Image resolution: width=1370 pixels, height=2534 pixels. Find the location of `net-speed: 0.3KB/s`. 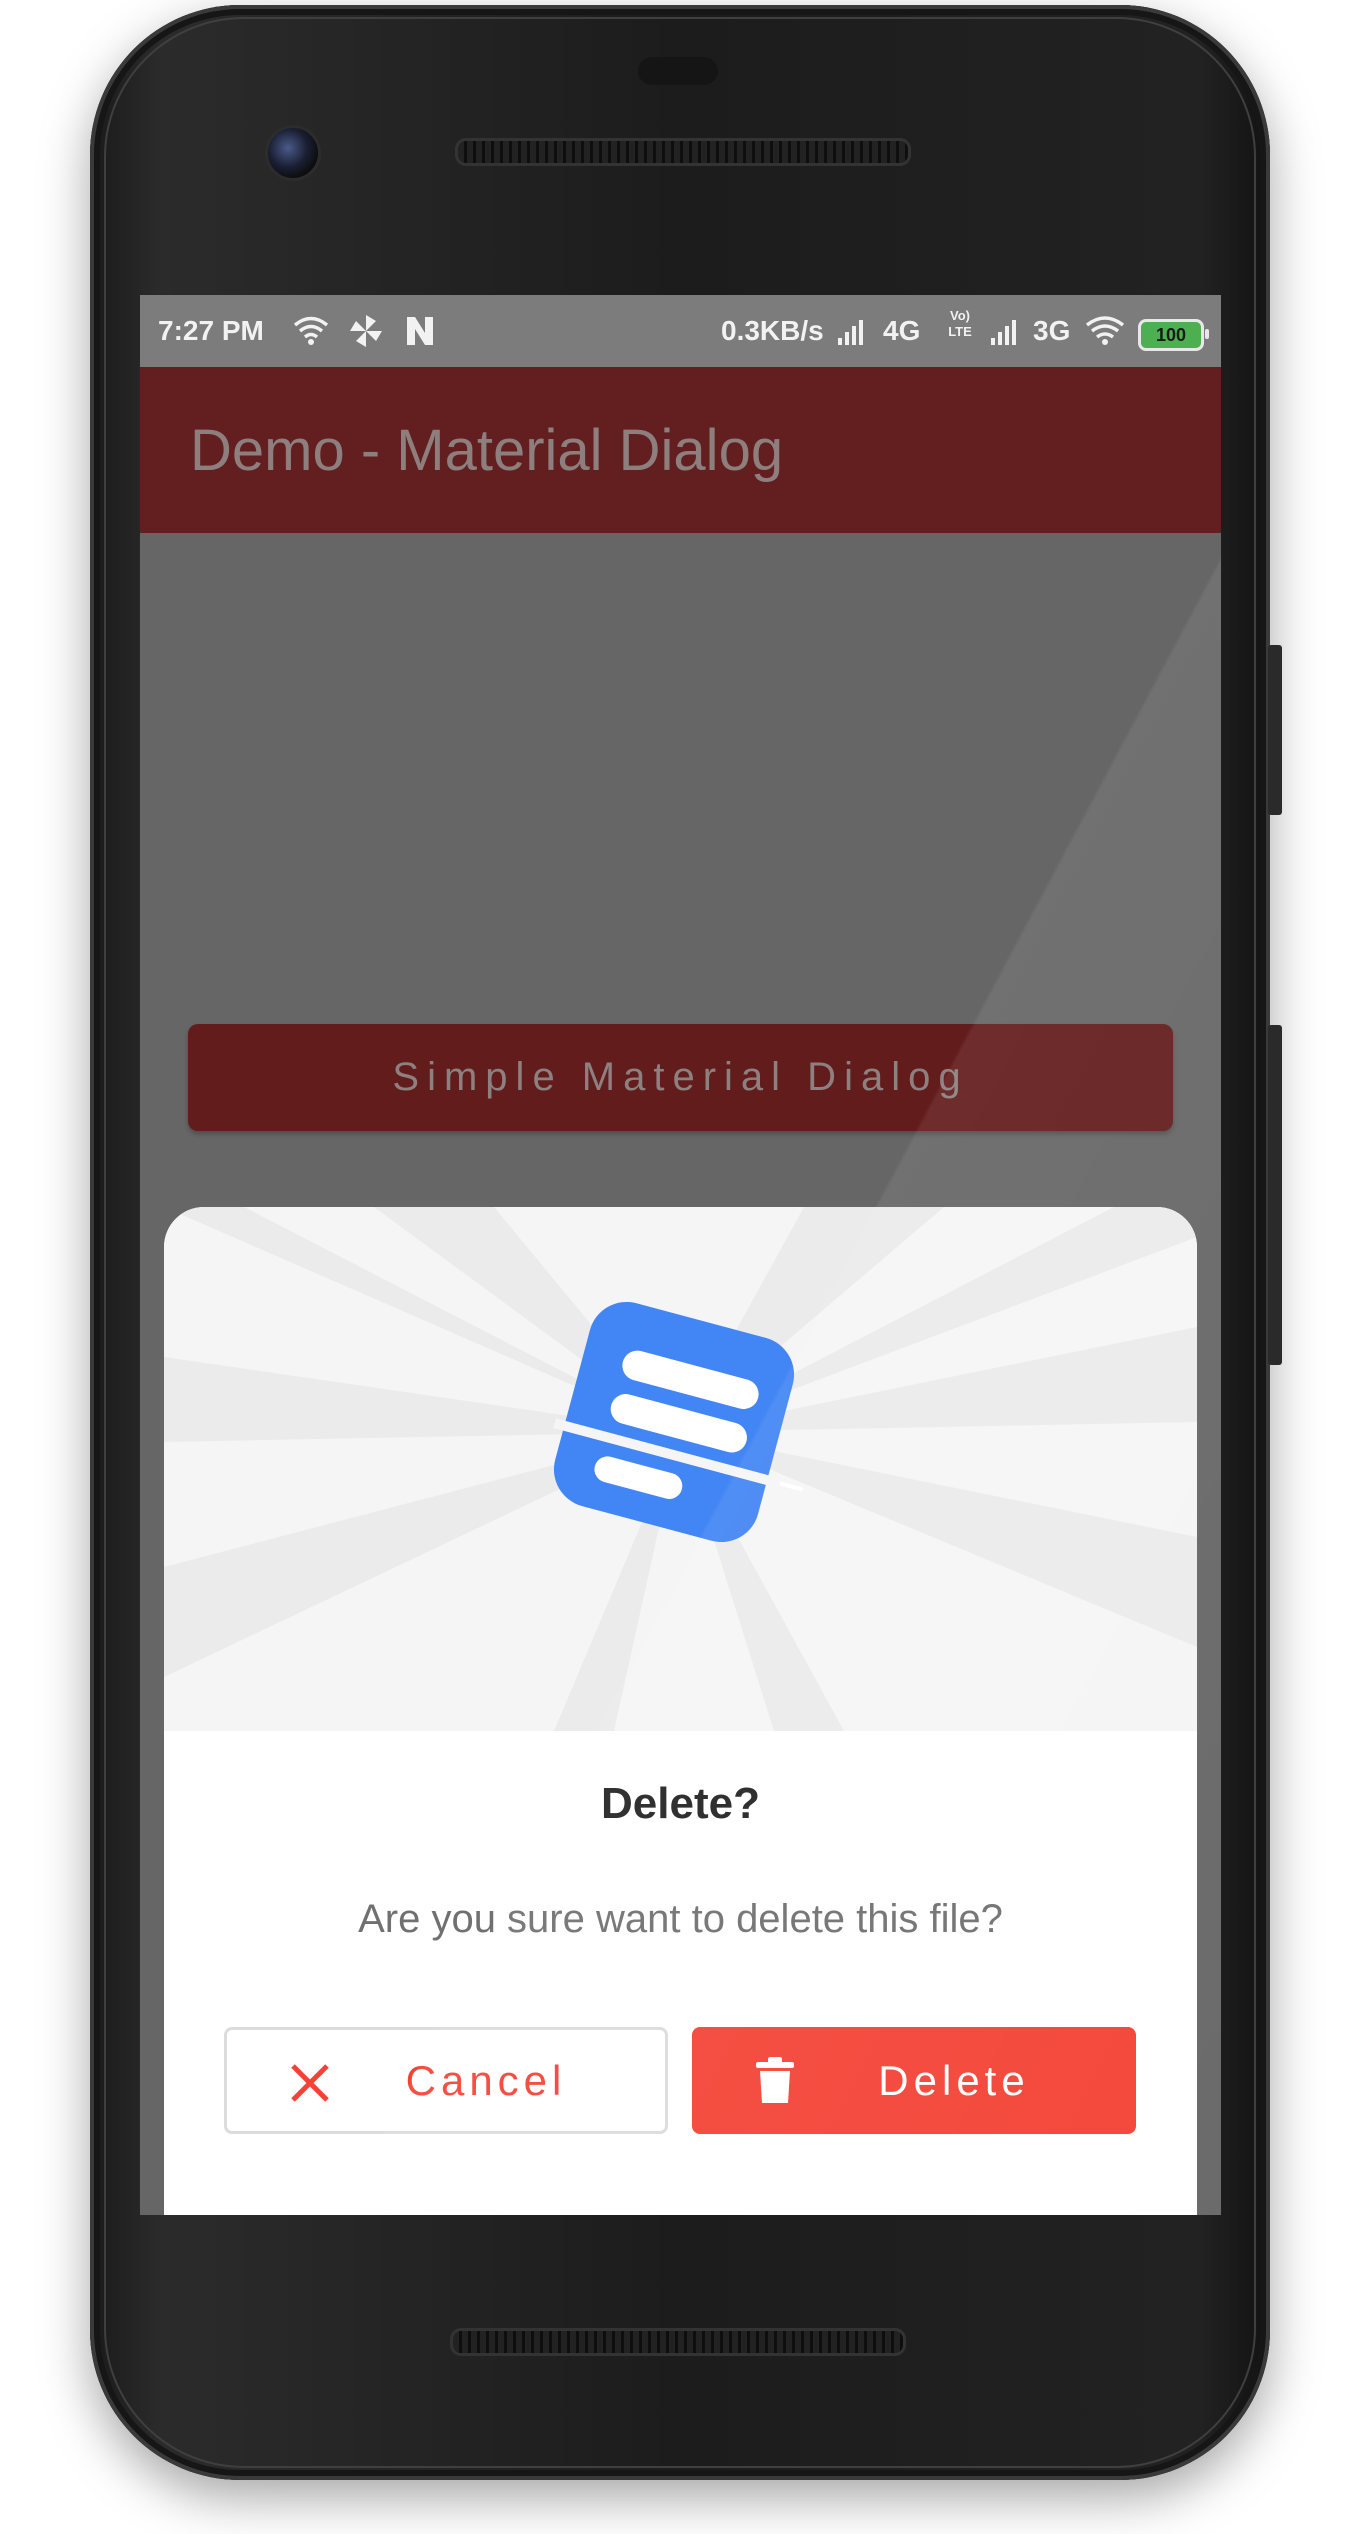

net-speed: 0.3KB/s is located at coordinates (772, 330).